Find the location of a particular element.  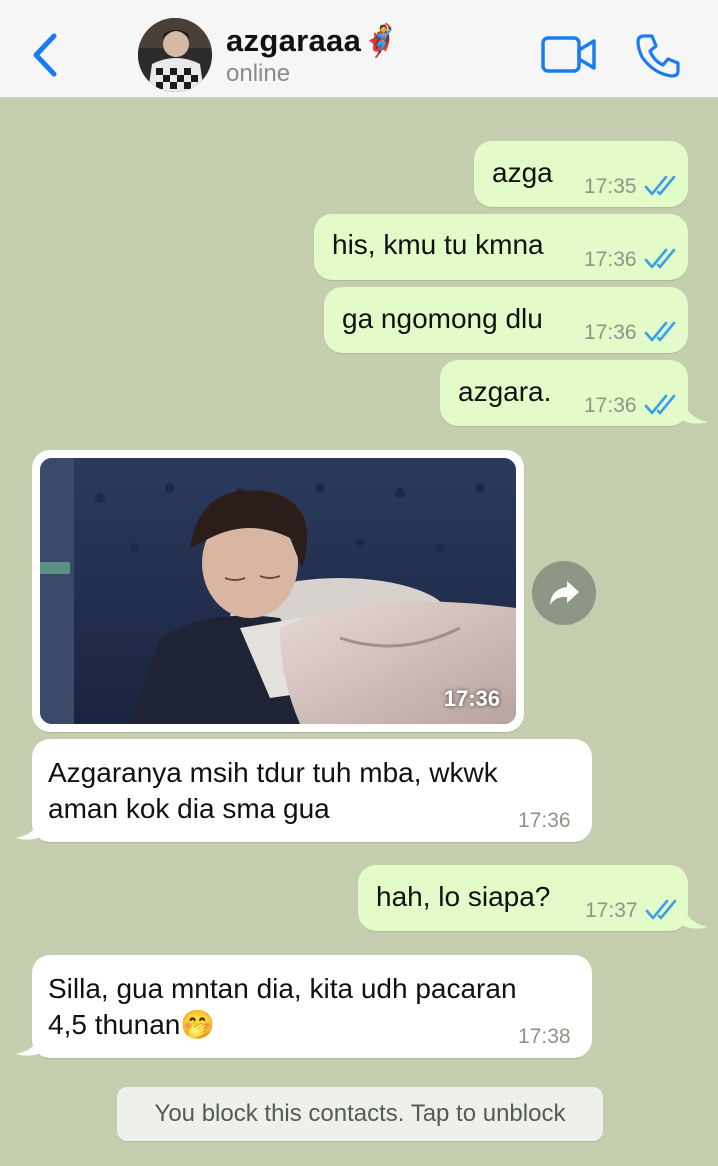

photo-time: 17:36 is located at coordinates (471, 698).